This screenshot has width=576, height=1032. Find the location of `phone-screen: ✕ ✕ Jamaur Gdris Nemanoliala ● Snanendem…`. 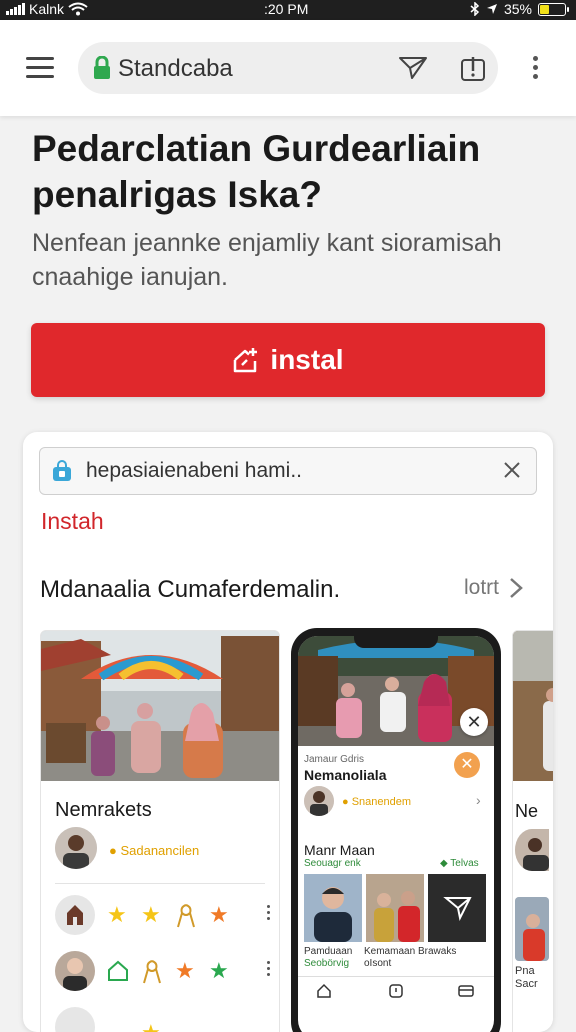

phone-screen: ✕ ✕ Jamaur Gdris Nemanoliala ● Snanendem… is located at coordinates (396, 834).